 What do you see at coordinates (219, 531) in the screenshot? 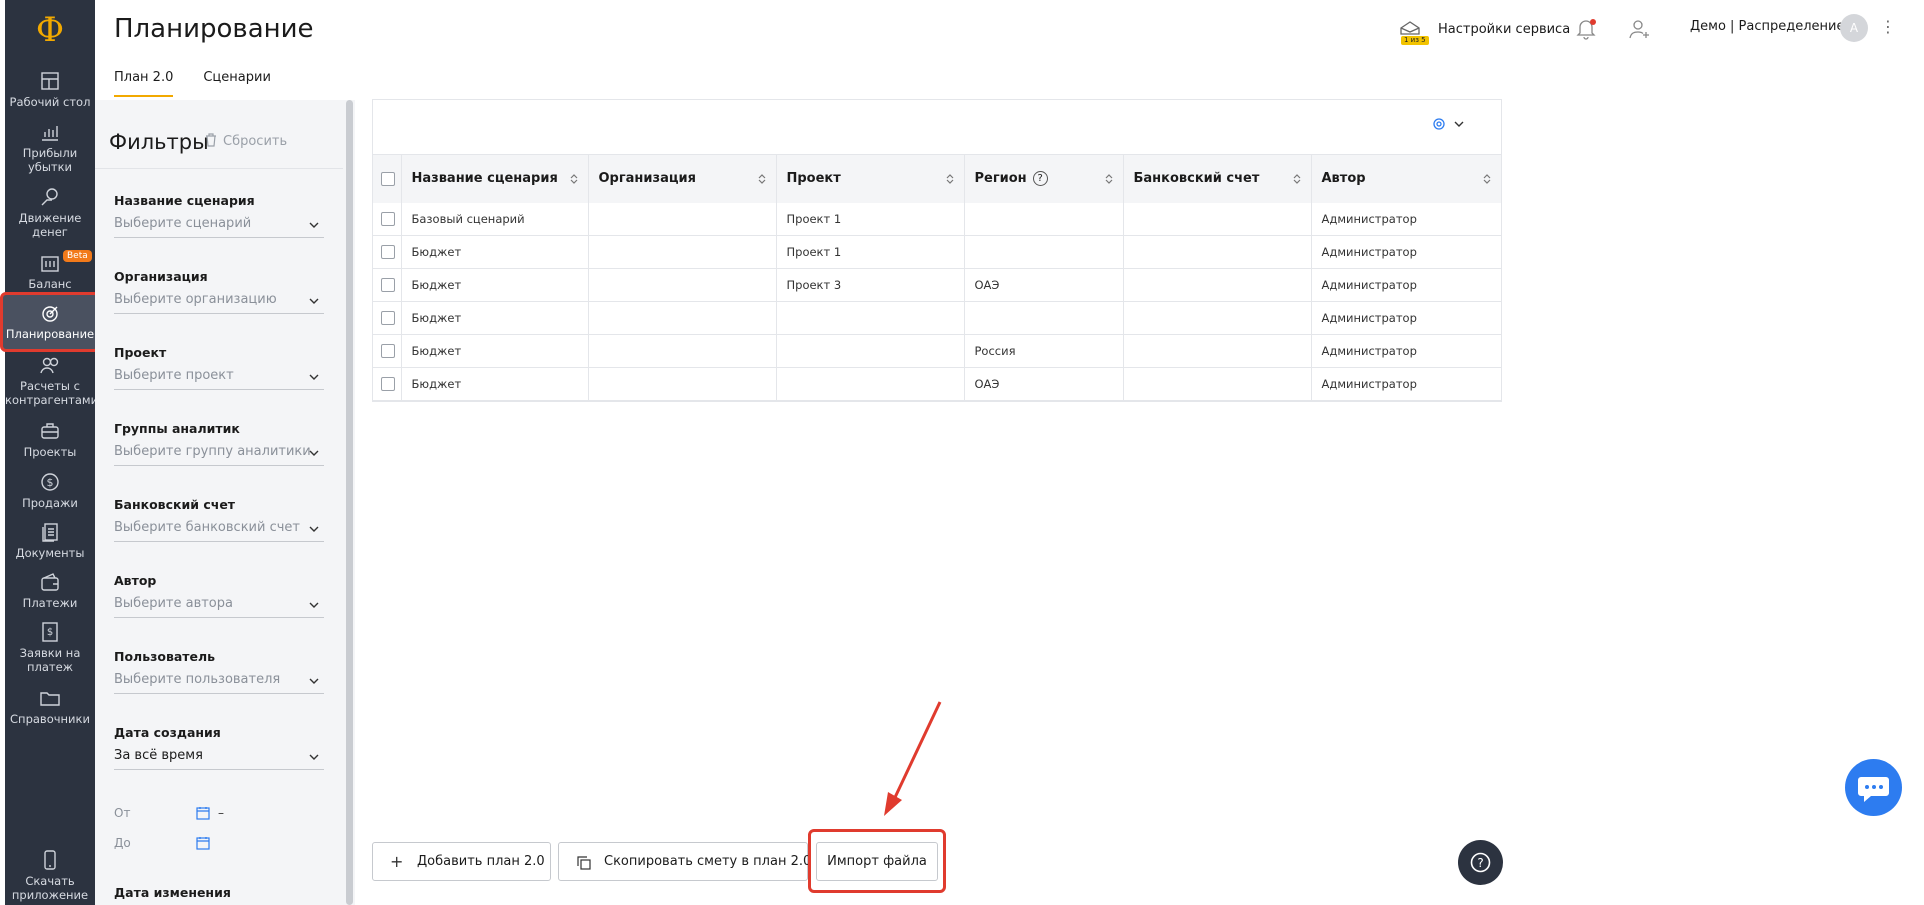
I see `bank-account-select: Выберите банковский счет` at bounding box center [219, 531].